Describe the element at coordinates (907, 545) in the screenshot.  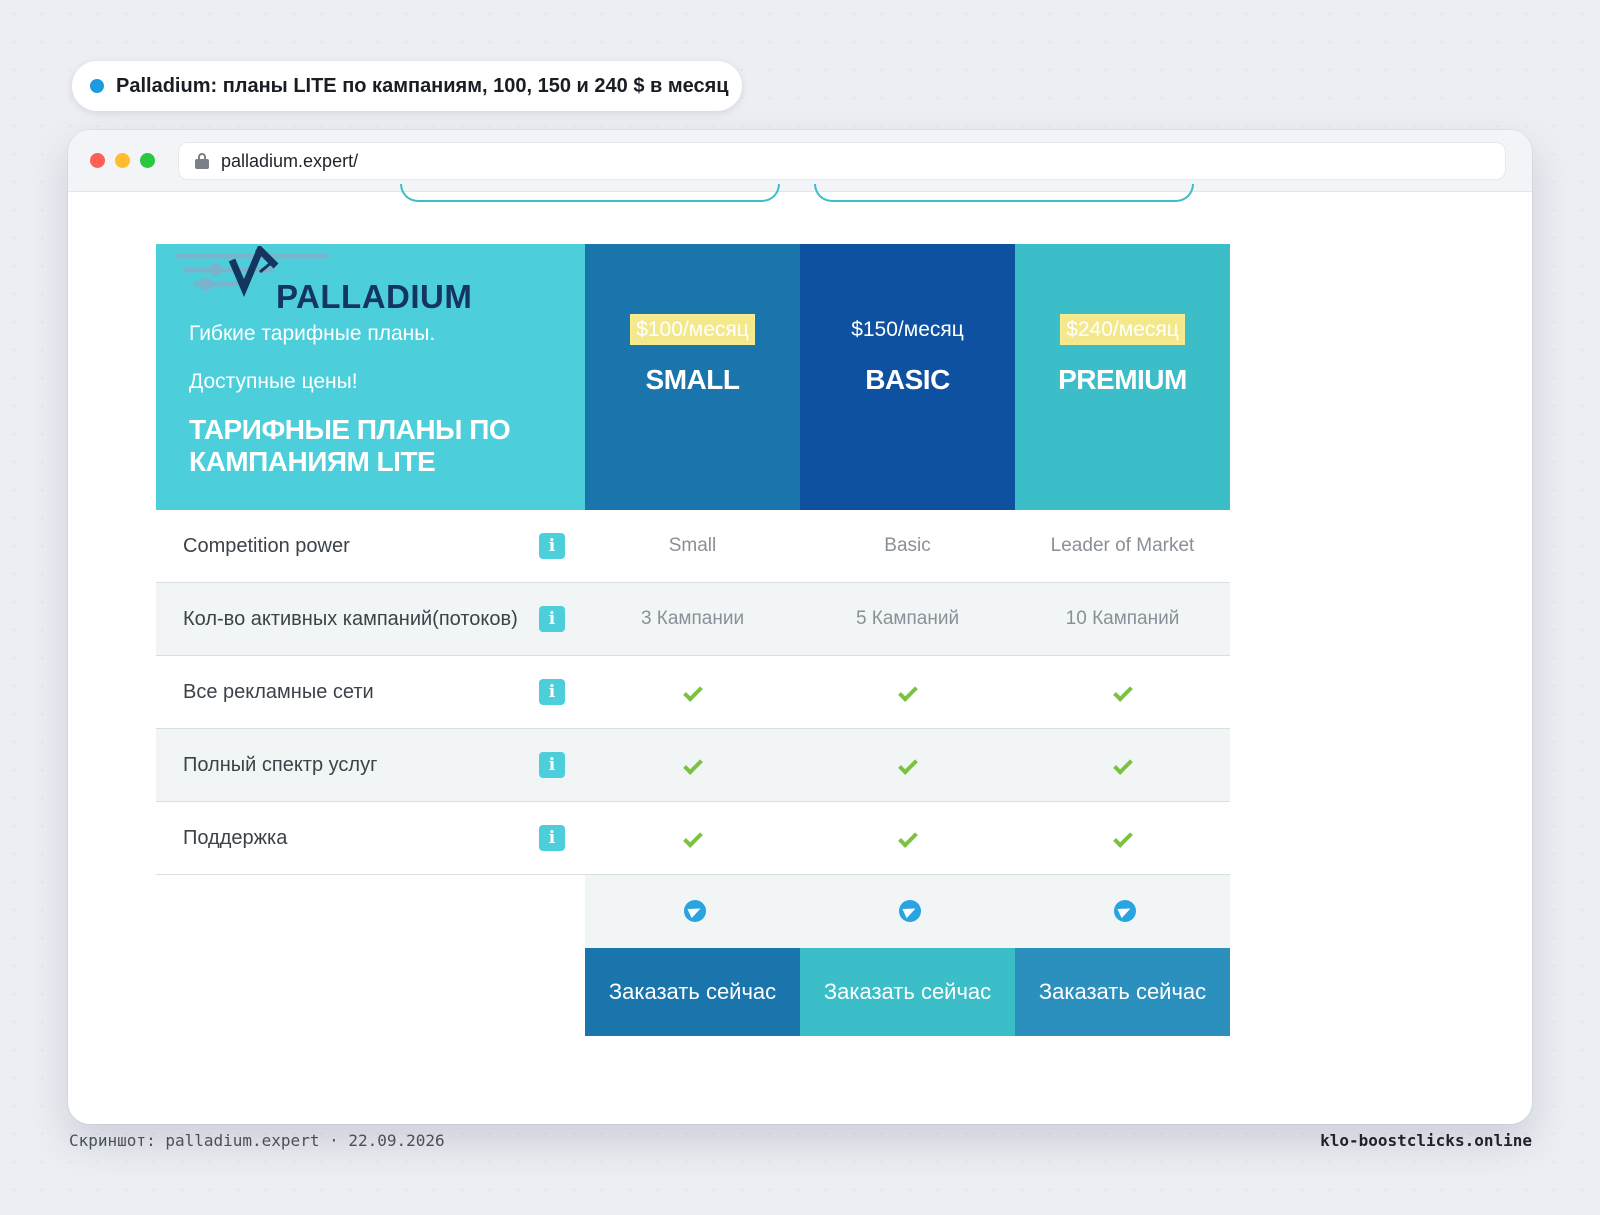
I see `feature-value: Basic` at that location.